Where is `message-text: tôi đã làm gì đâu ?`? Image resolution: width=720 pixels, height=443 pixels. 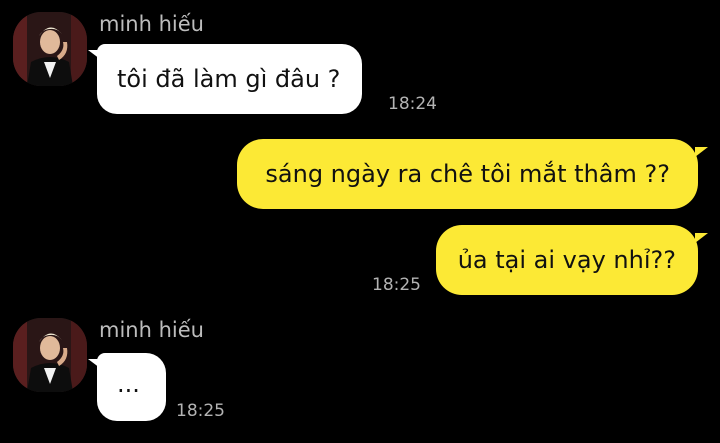
message-text: tôi đã làm gì đâu ? is located at coordinates (229, 79).